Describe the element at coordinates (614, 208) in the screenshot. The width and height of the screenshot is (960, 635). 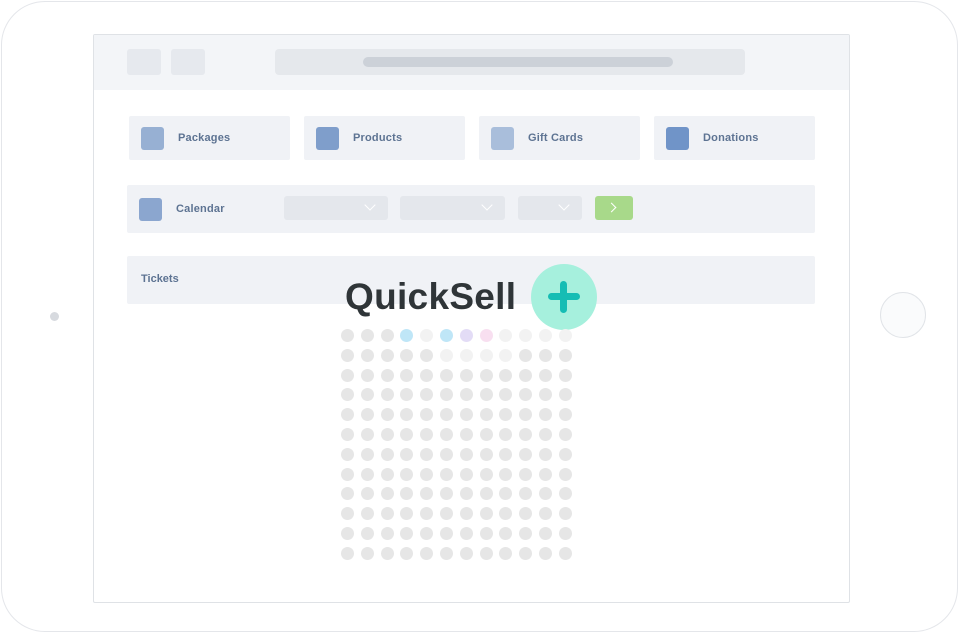
I see `go-button` at that location.